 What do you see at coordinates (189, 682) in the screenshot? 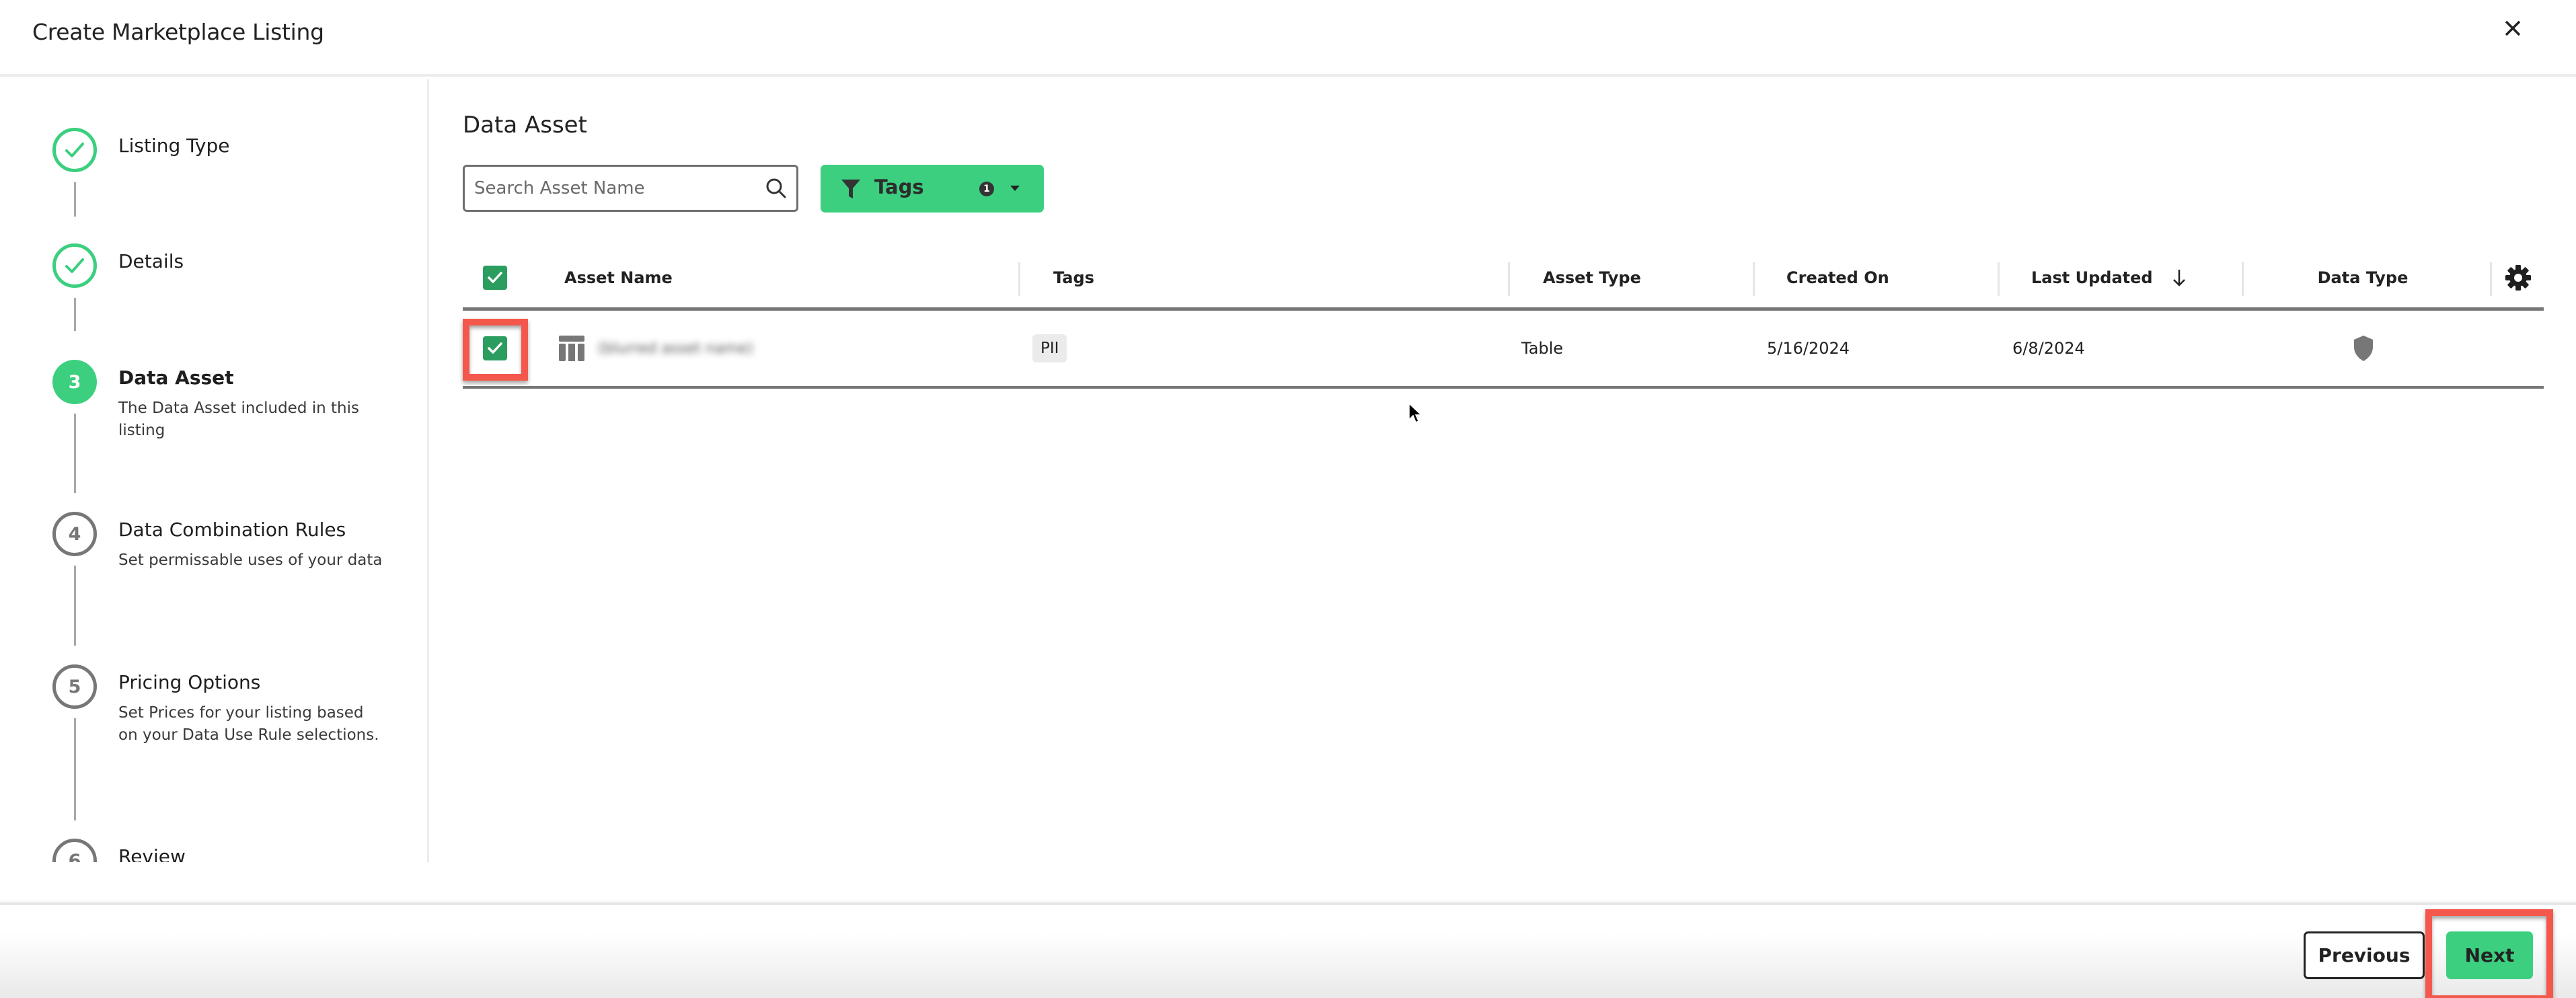
I see `step-label: Pricing Options` at bounding box center [189, 682].